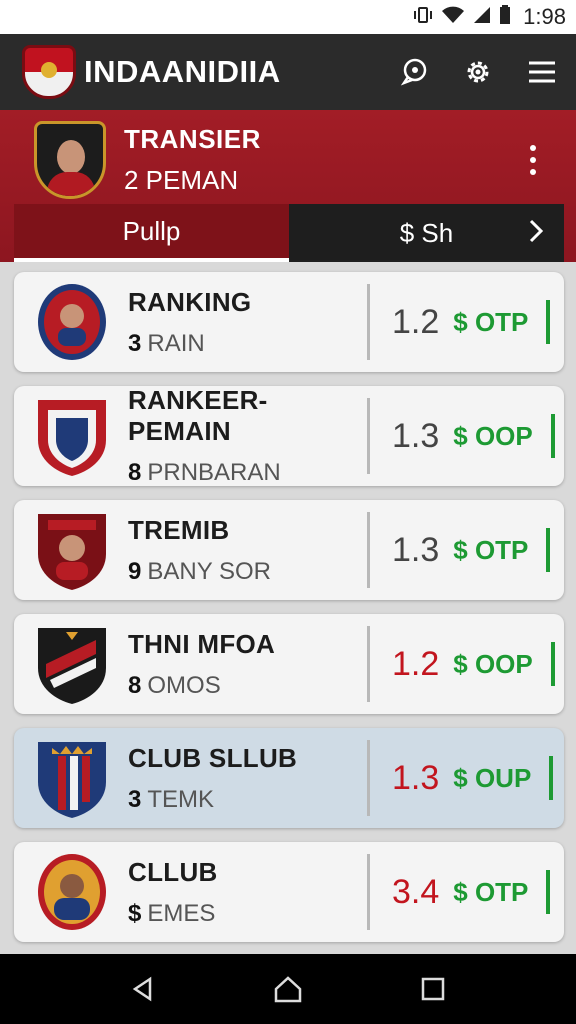 This screenshot has height=1024, width=576. What do you see at coordinates (288, 72) in the screenshot?
I see `app-bar: INDAANIDIIA` at bounding box center [288, 72].